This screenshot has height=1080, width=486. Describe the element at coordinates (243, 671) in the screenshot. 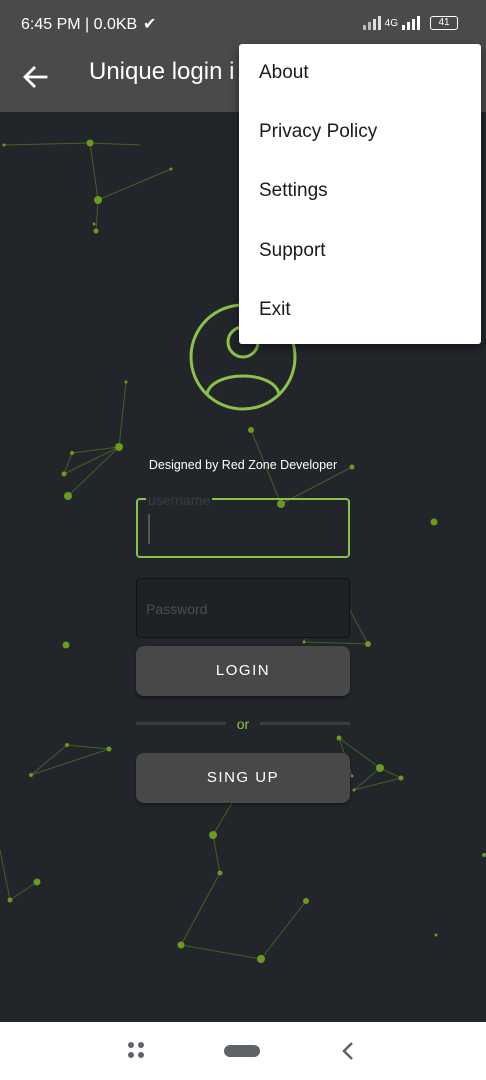

I see `login-button: LOGIN` at that location.